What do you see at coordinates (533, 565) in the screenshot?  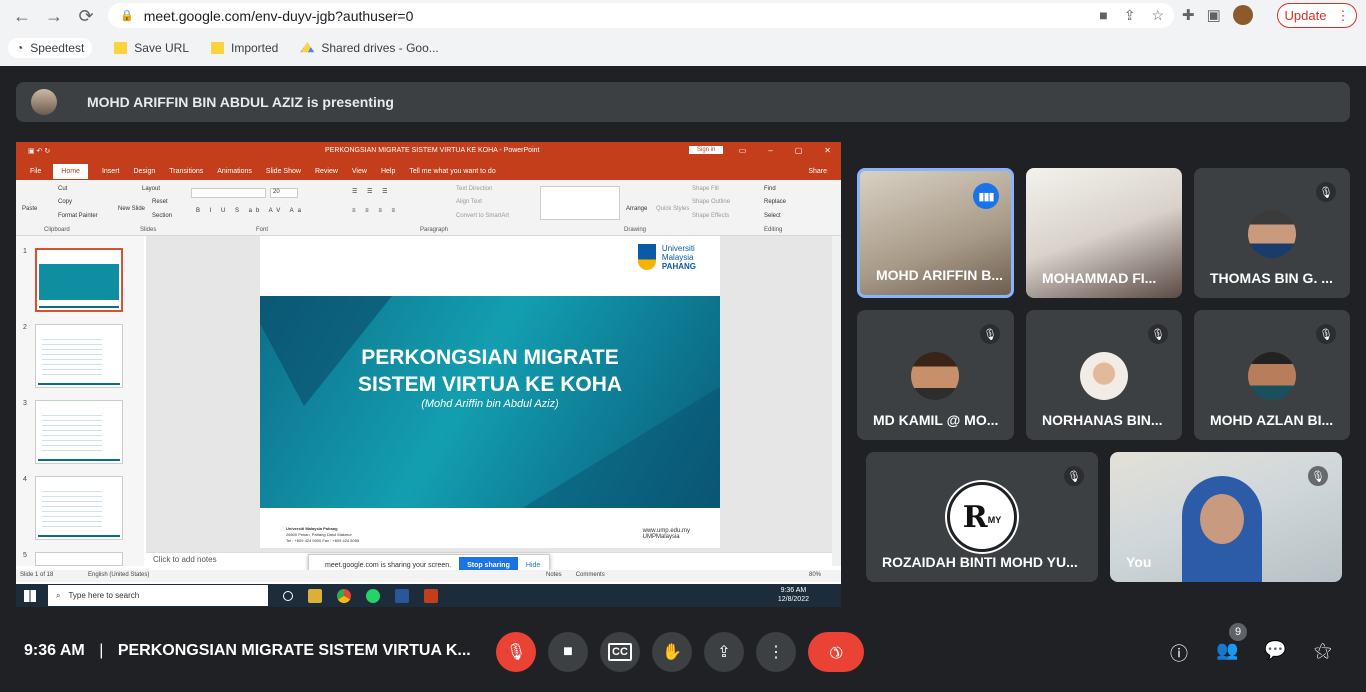 I see `hide-button: Hide` at bounding box center [533, 565].